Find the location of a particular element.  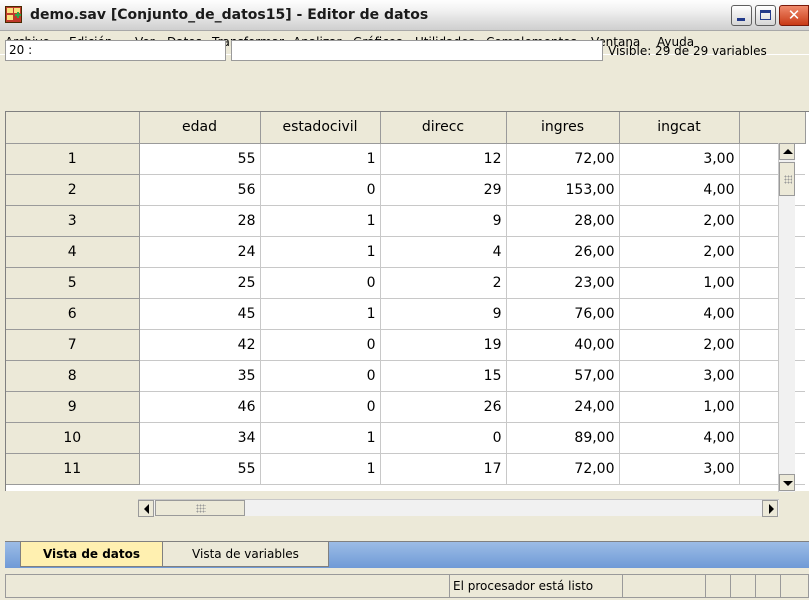

vertical-scrollbar is located at coordinates (786, 317).